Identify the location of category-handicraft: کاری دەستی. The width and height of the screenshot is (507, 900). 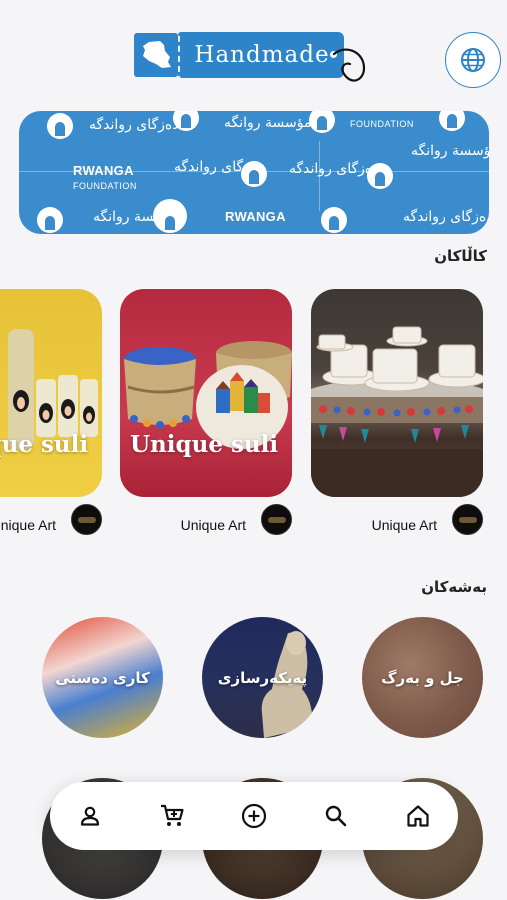
(102, 677).